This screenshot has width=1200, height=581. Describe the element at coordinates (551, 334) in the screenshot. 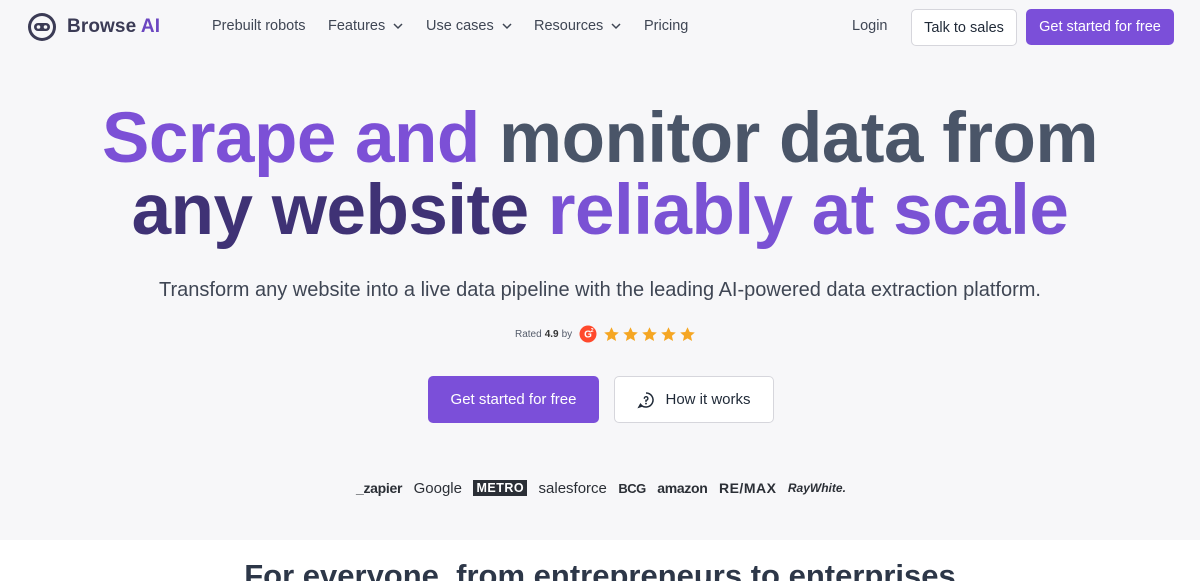

I see `rating-value: 4.9` at that location.